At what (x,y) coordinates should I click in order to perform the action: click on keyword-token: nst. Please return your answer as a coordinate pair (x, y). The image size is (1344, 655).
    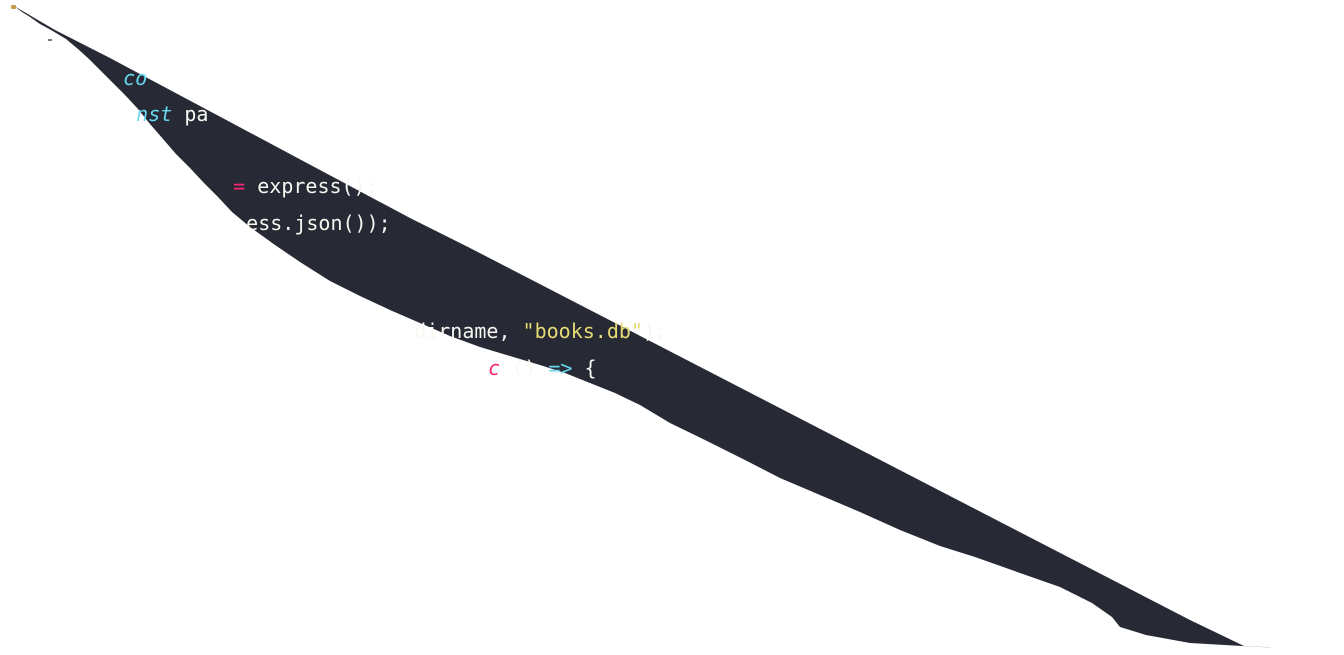
    Looking at the image, I should click on (154, 114).